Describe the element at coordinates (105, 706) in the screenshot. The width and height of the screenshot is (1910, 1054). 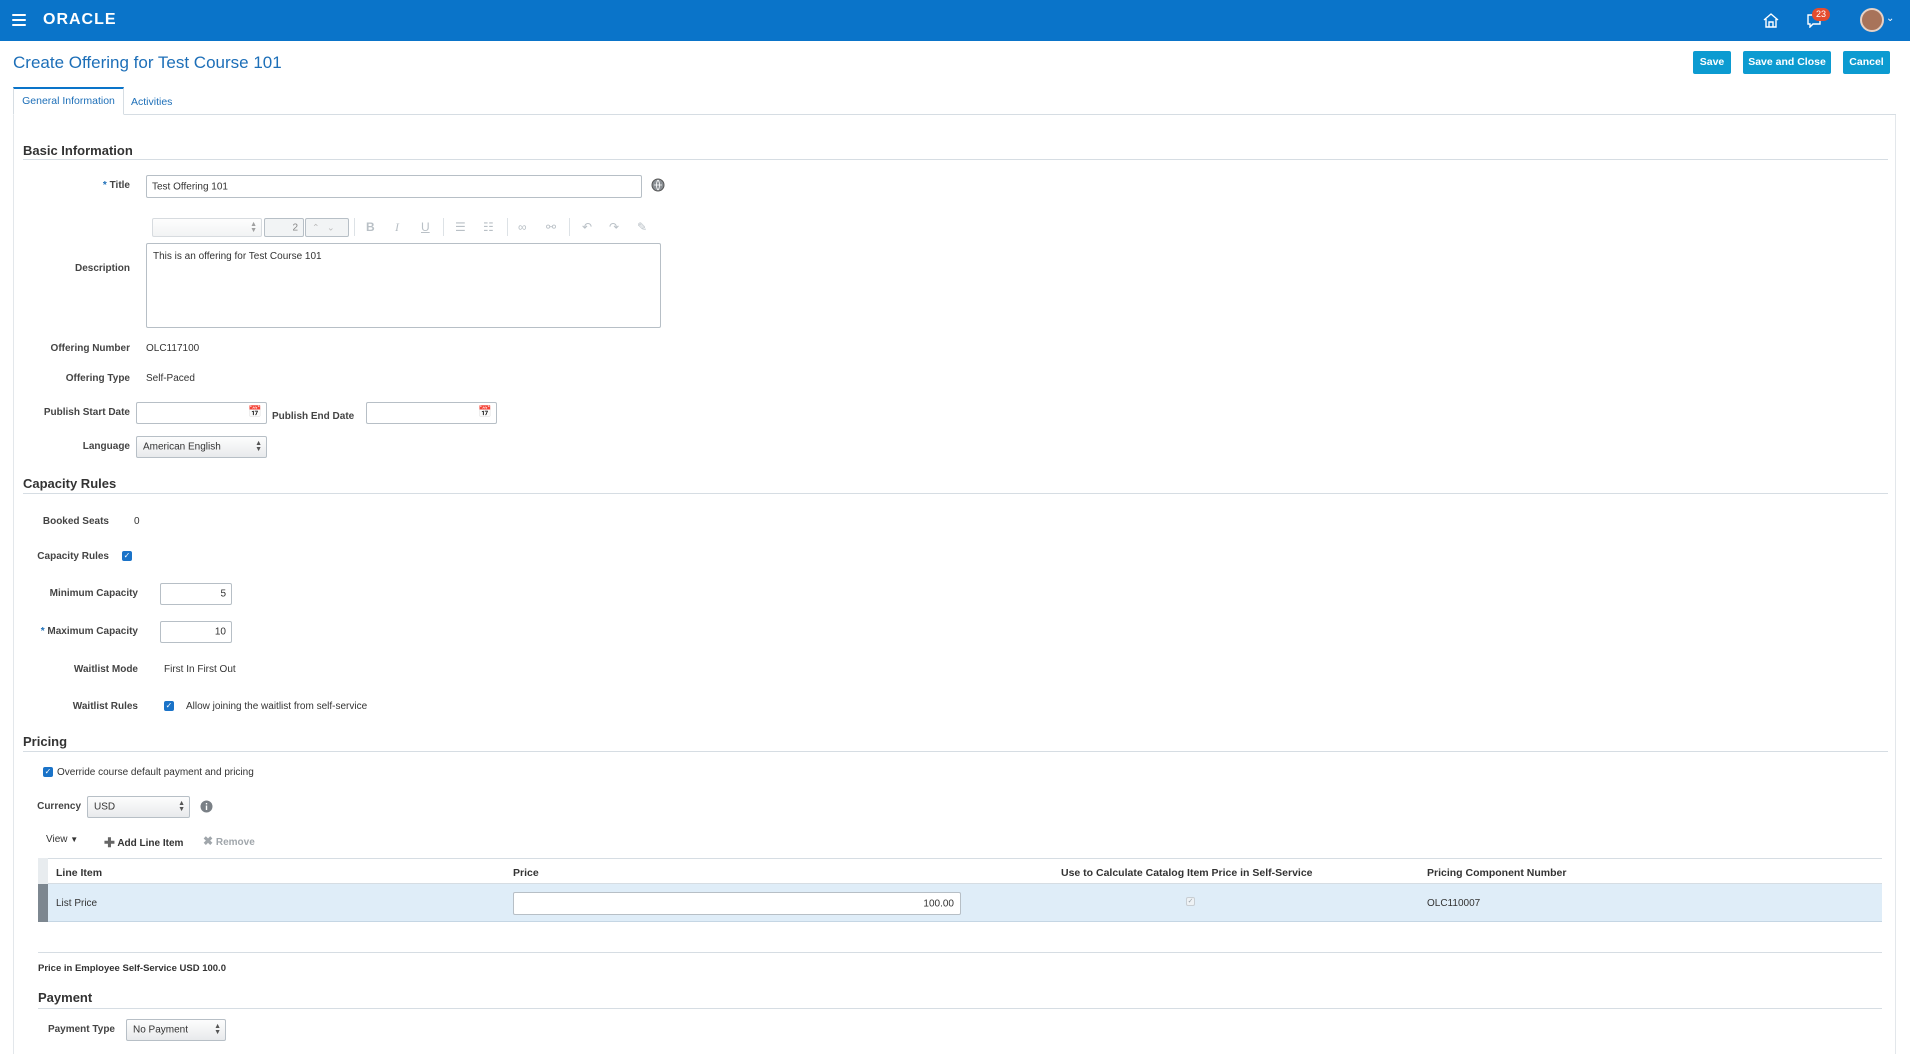
I see `waitlist-rules-label: Waitlist Rules` at that location.